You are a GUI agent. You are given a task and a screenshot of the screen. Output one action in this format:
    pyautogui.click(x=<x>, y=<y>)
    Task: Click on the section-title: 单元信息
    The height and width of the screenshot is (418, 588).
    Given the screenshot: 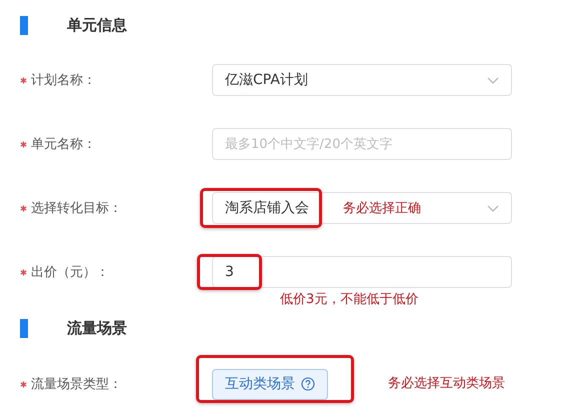 What is the action you would take?
    pyautogui.click(x=97, y=25)
    